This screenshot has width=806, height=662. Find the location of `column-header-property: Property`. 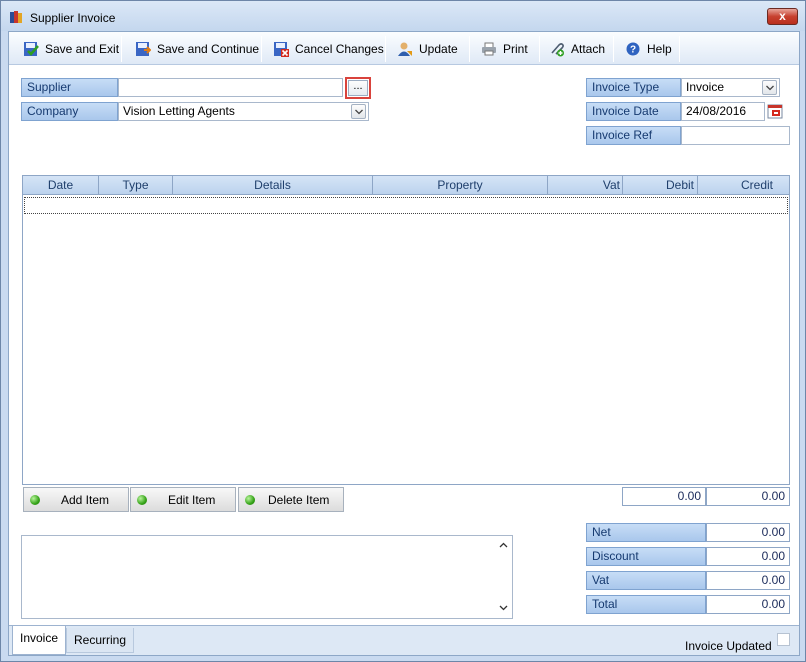

column-header-property: Property is located at coordinates (460, 185).